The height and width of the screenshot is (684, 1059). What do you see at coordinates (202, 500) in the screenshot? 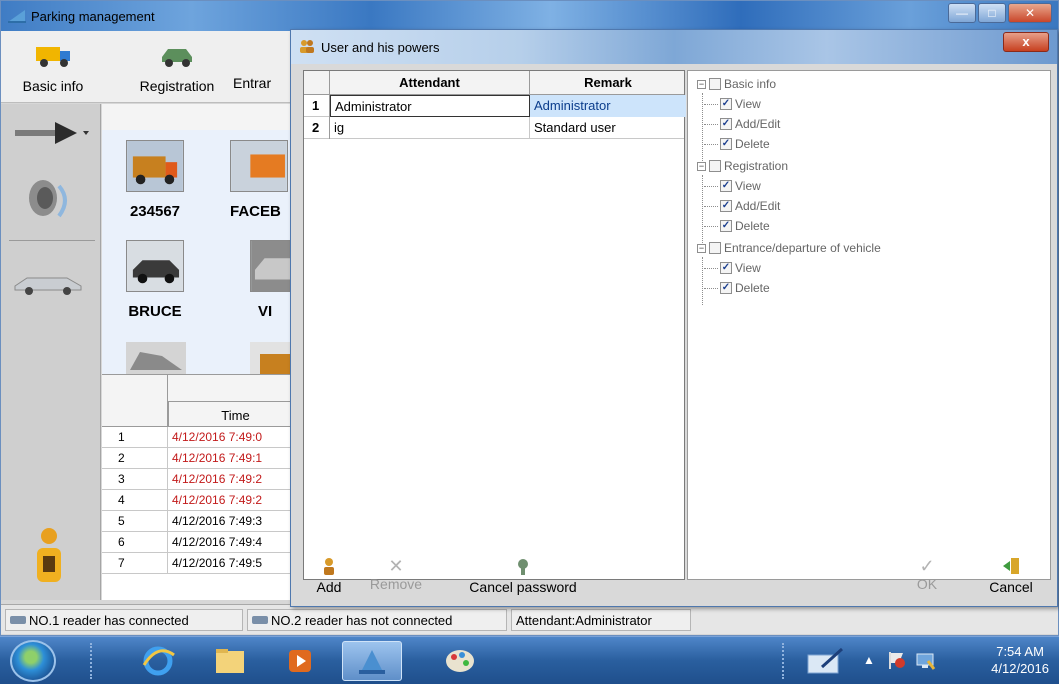
I see `table-row: 4 4/12/2016 7:49:2` at bounding box center [202, 500].